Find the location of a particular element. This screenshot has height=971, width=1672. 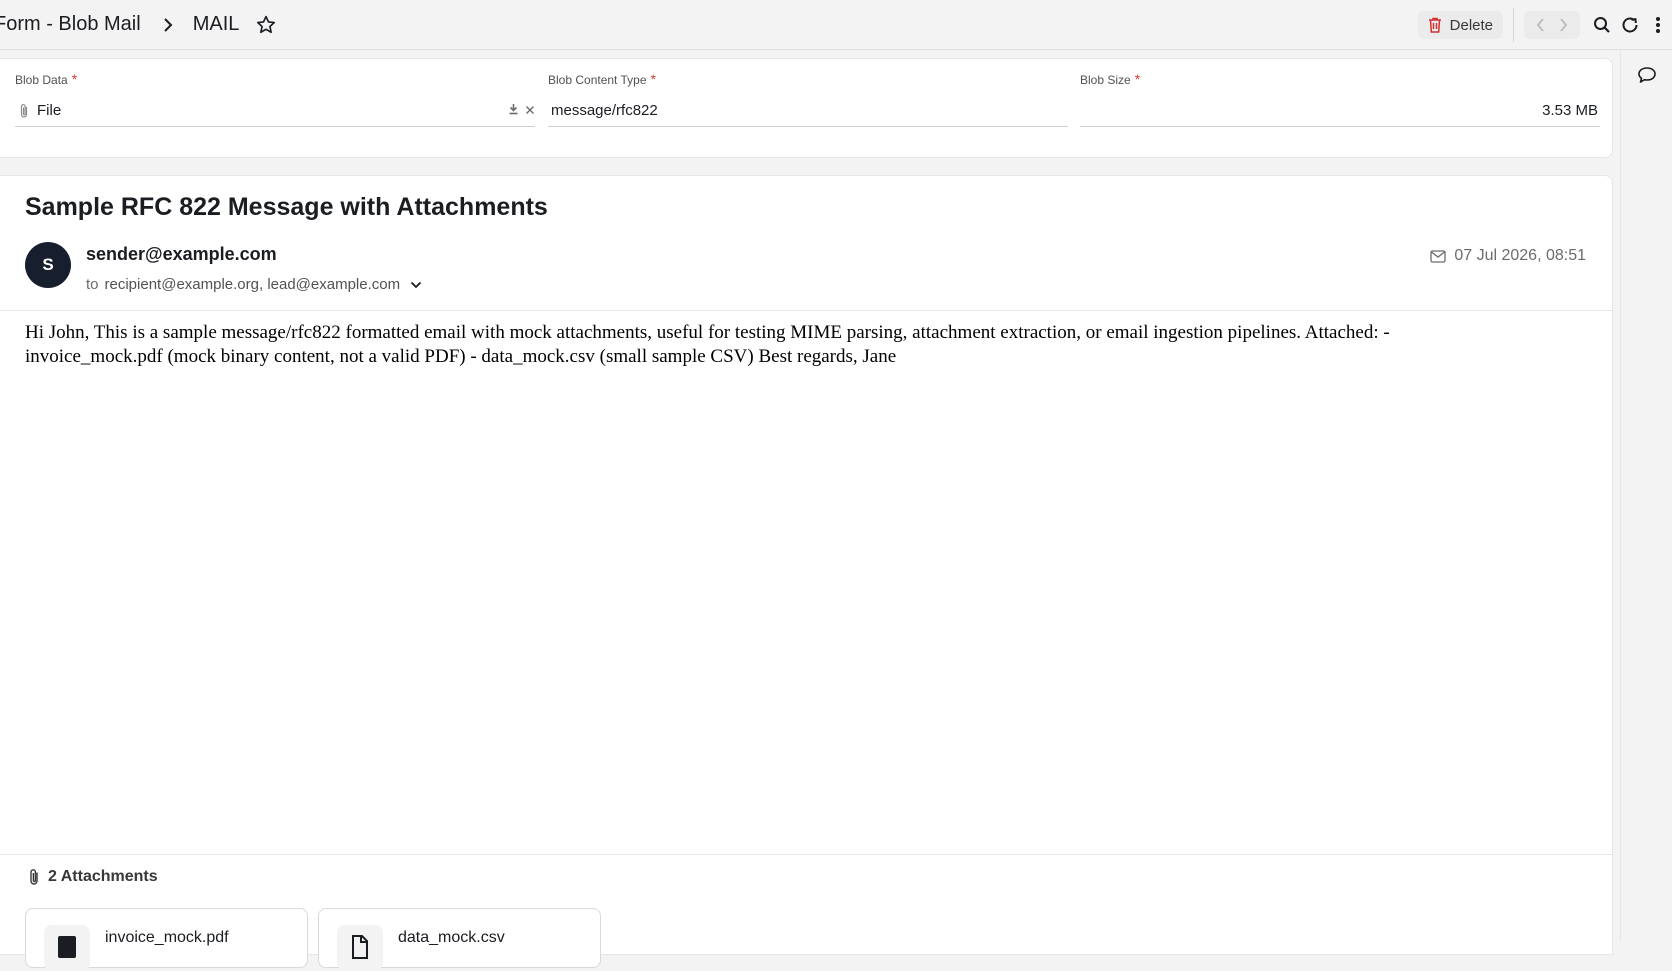

breadcrumb-current: MAIL is located at coordinates (216, 24).